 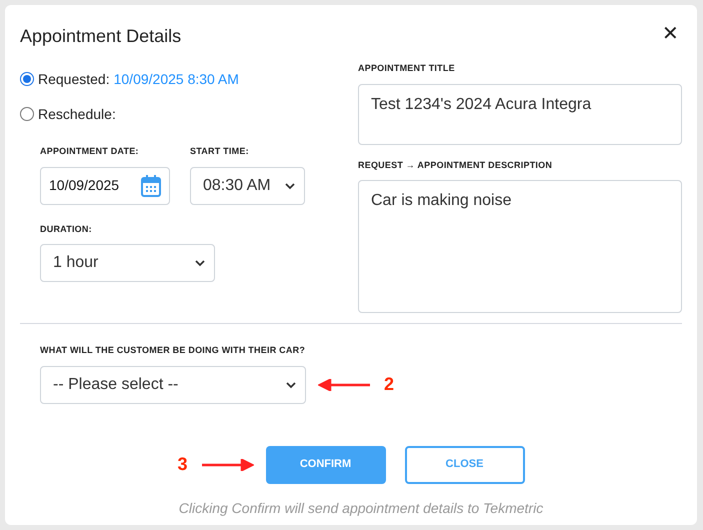 What do you see at coordinates (407, 68) in the screenshot?
I see `field-label: APPOINTMENT TITLE` at bounding box center [407, 68].